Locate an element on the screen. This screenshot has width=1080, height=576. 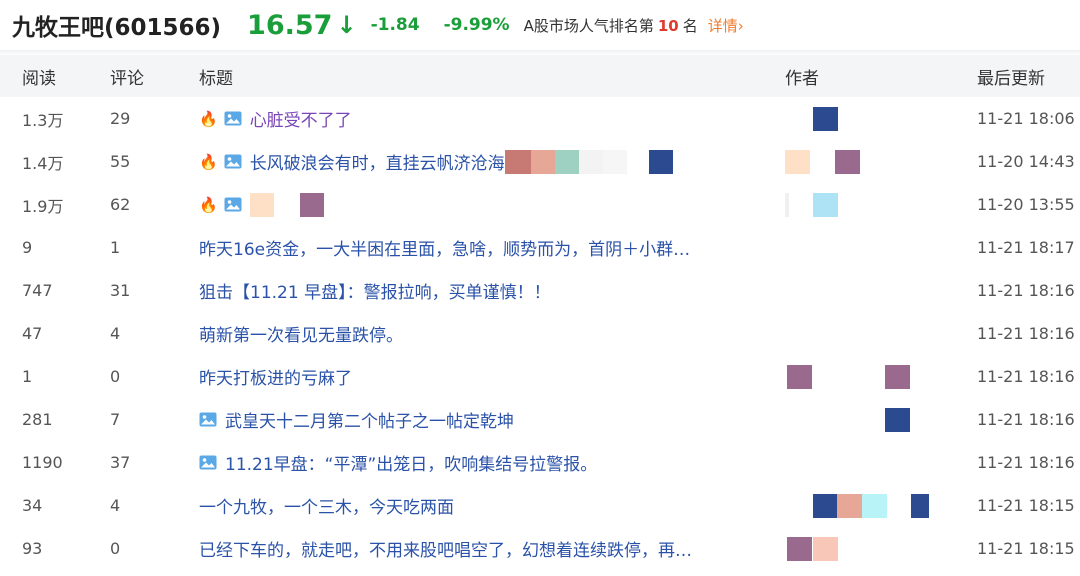
detail-link: 详情› is located at coordinates (726, 25).